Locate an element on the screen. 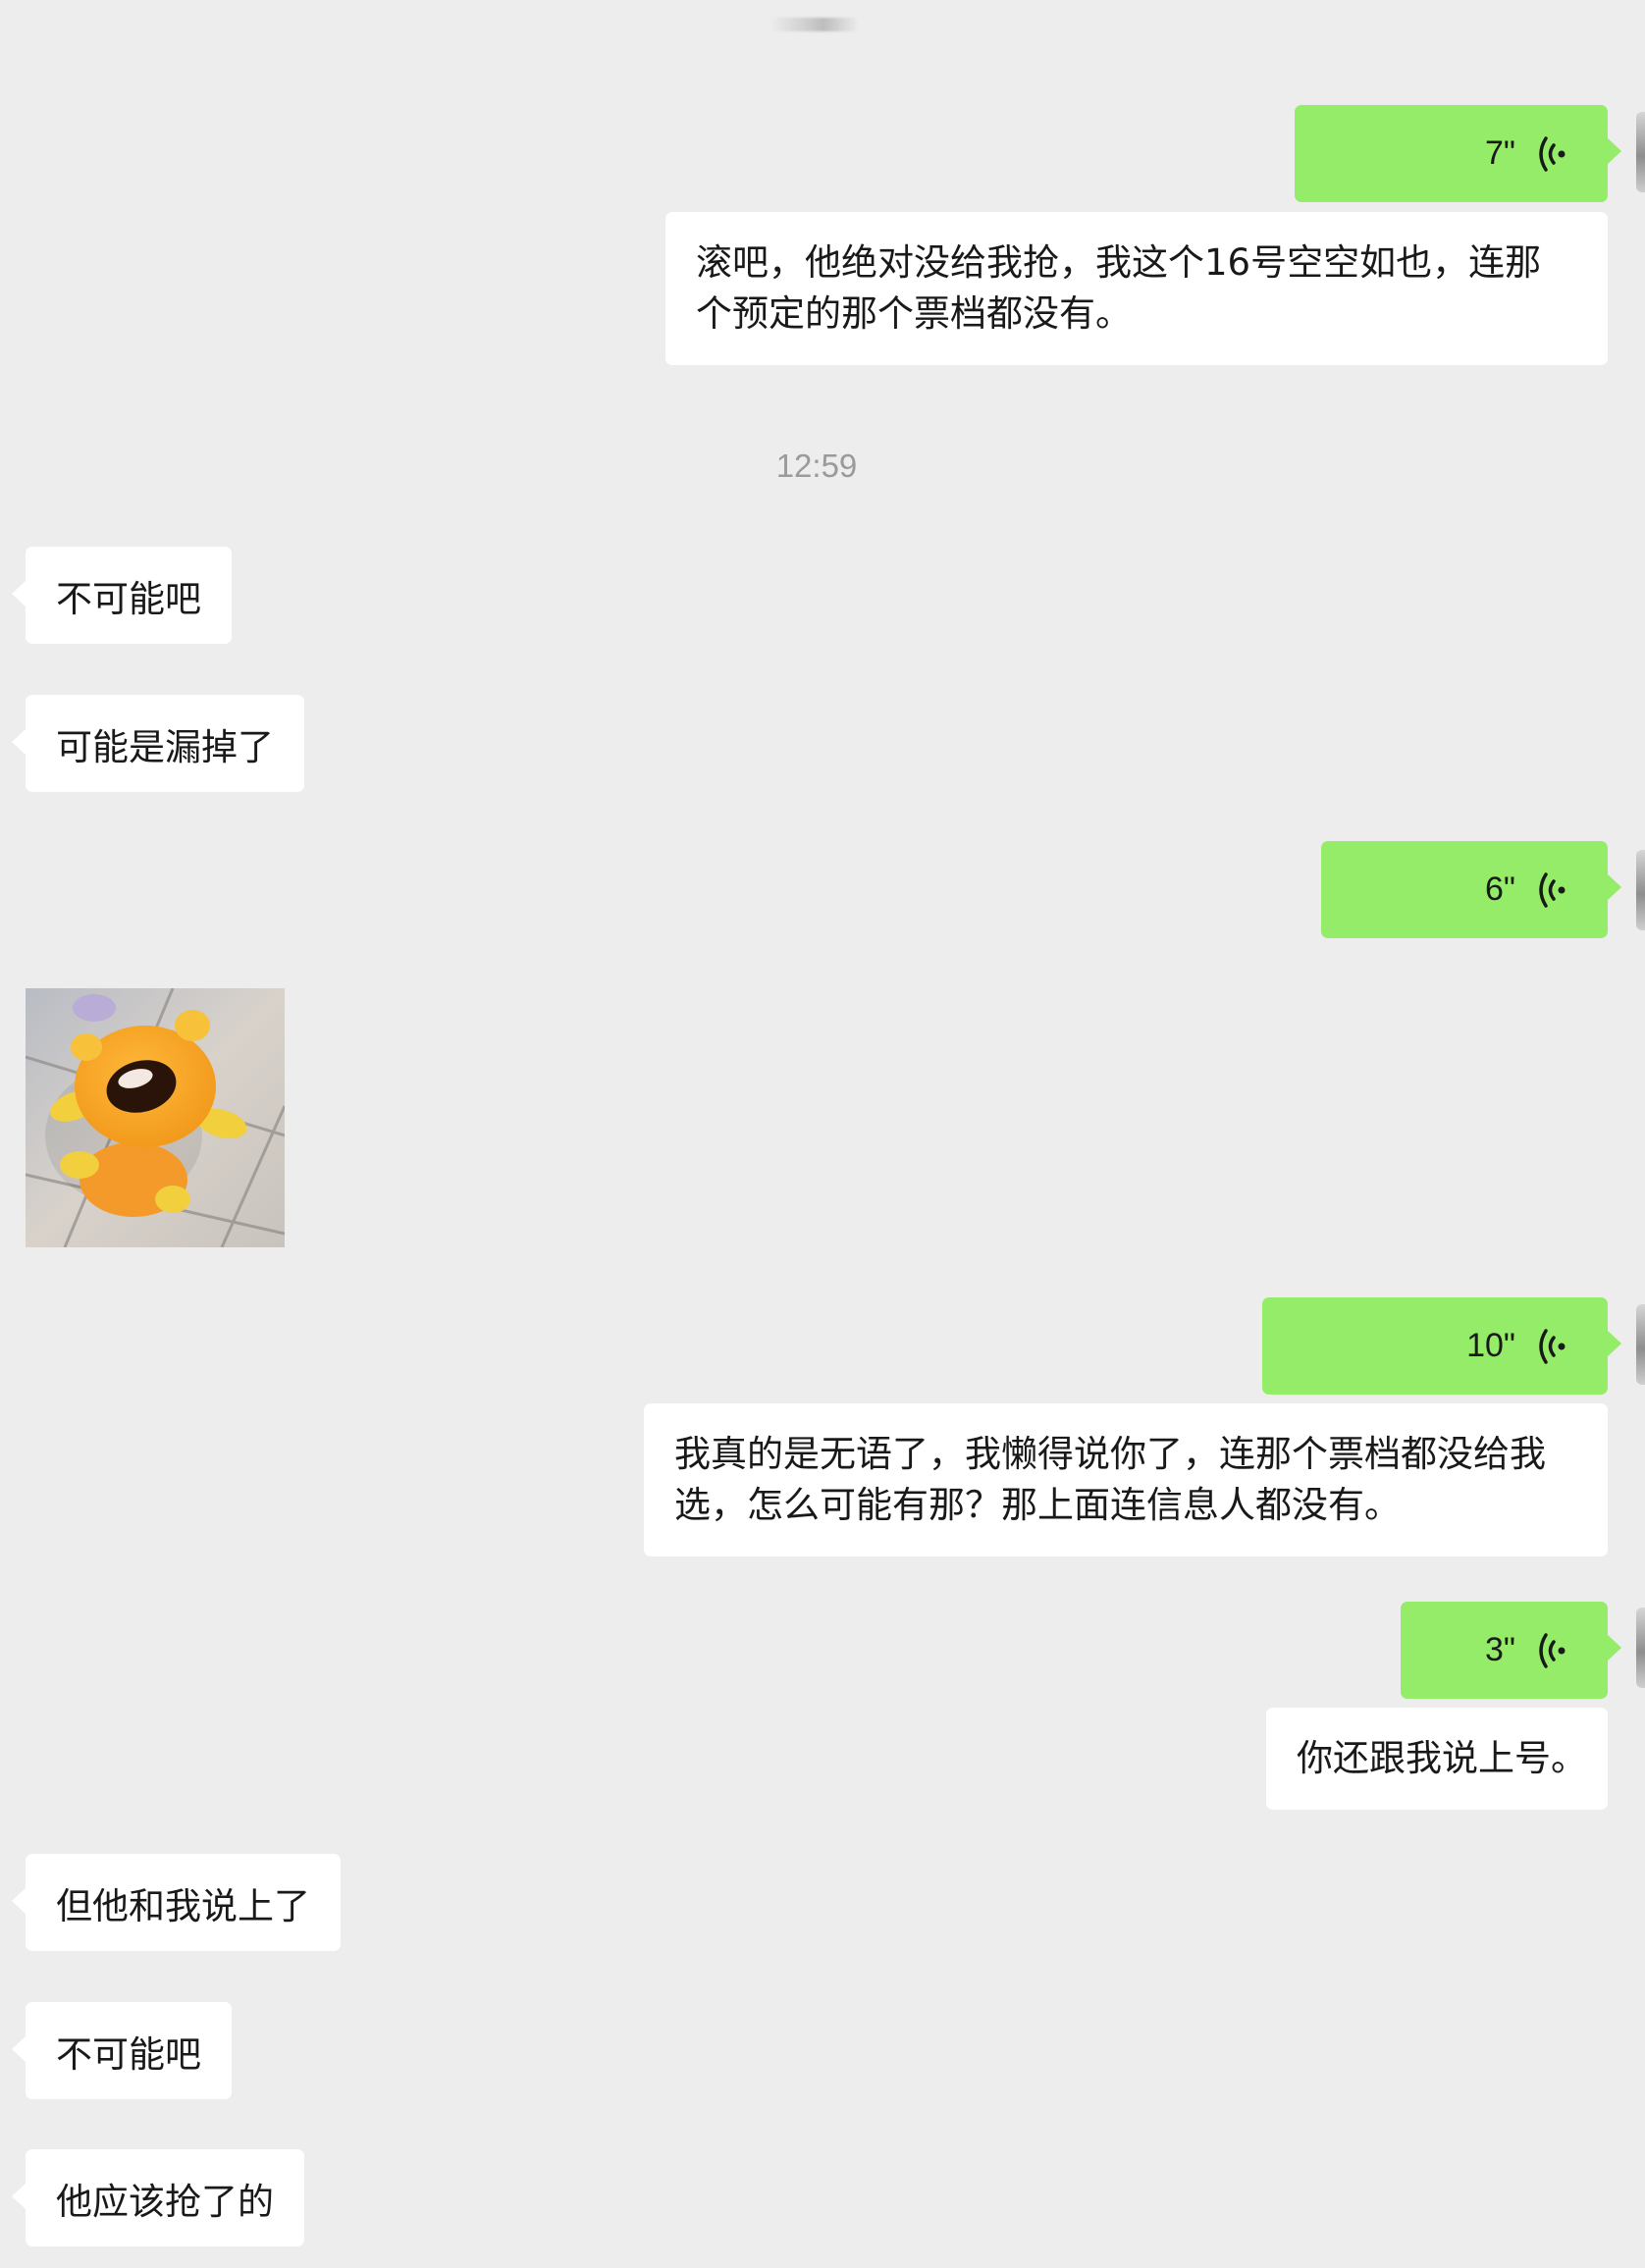 This screenshot has width=1645, height=2268. incoming-message-bubble: 但他和我说上了 is located at coordinates (176, 1902).